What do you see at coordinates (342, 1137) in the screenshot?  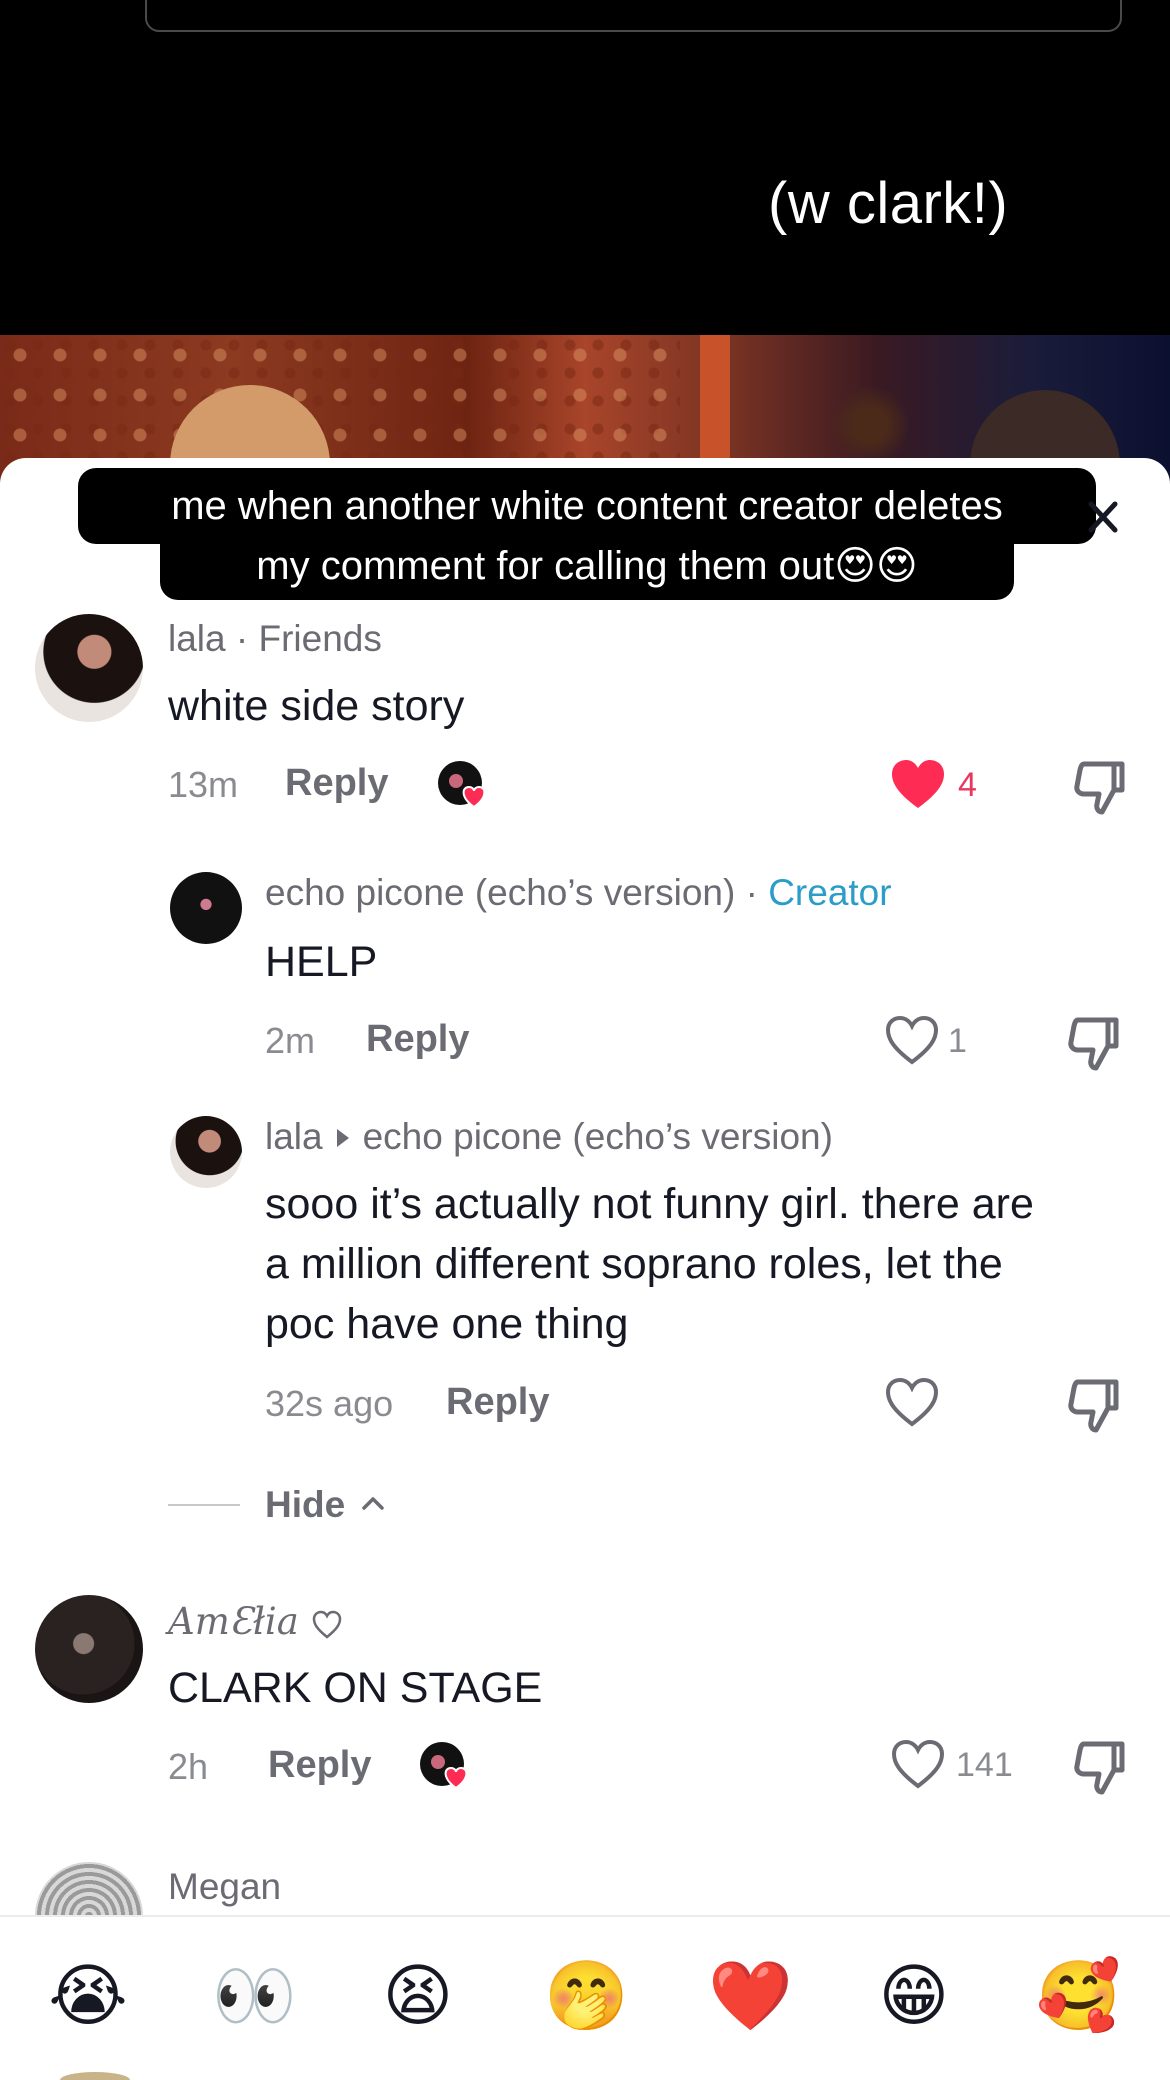 I see `reply-arrow-icon` at bounding box center [342, 1137].